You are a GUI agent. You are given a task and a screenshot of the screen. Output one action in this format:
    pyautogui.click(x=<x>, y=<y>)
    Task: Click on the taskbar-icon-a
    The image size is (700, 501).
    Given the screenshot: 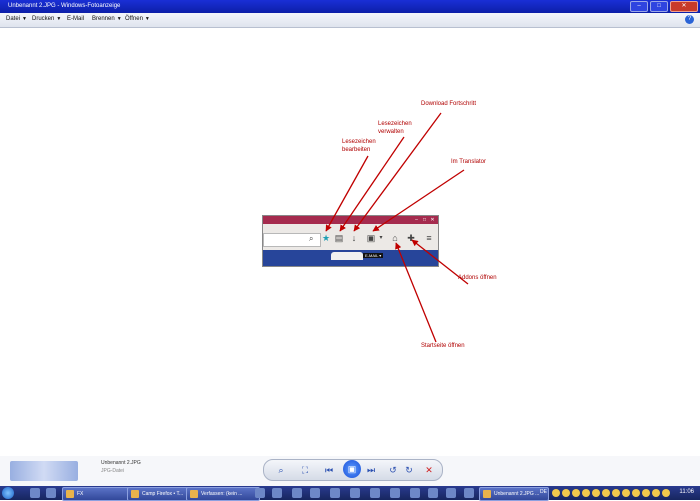 What is the action you would take?
    pyautogui.click(x=260, y=493)
    